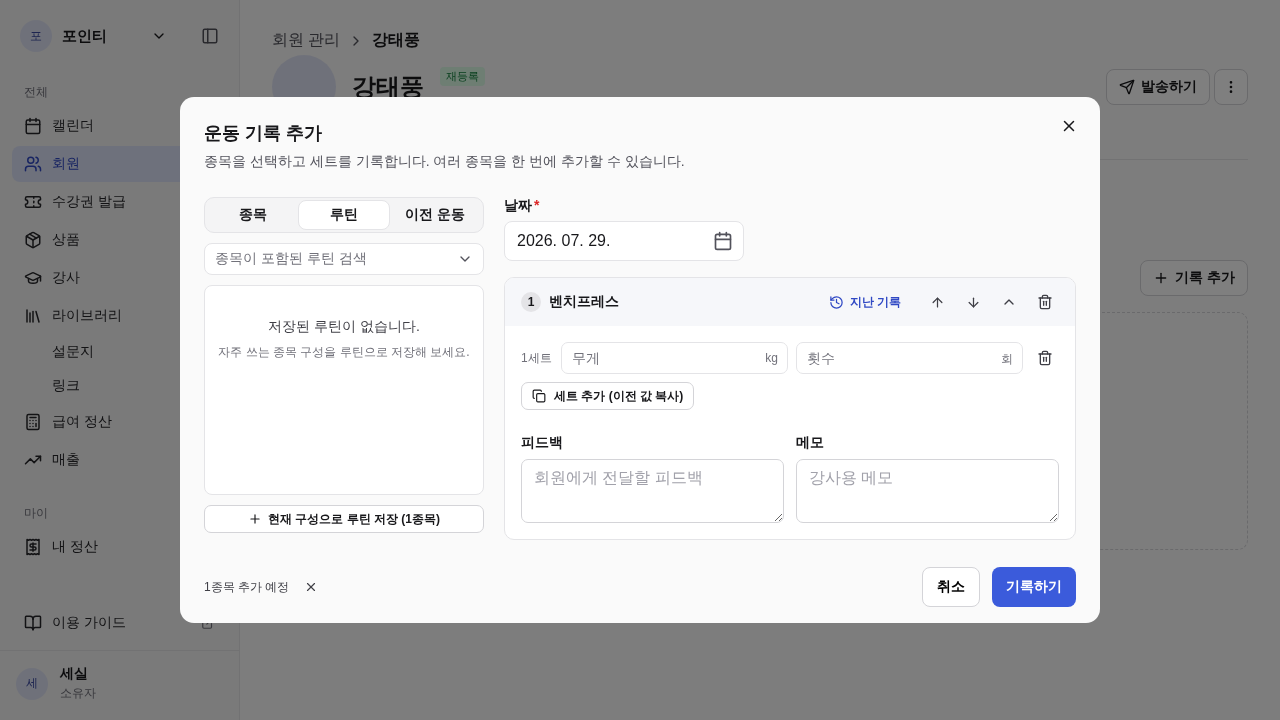  What do you see at coordinates (33, 278) in the screenshot?
I see `graduation-cap-icon` at bounding box center [33, 278].